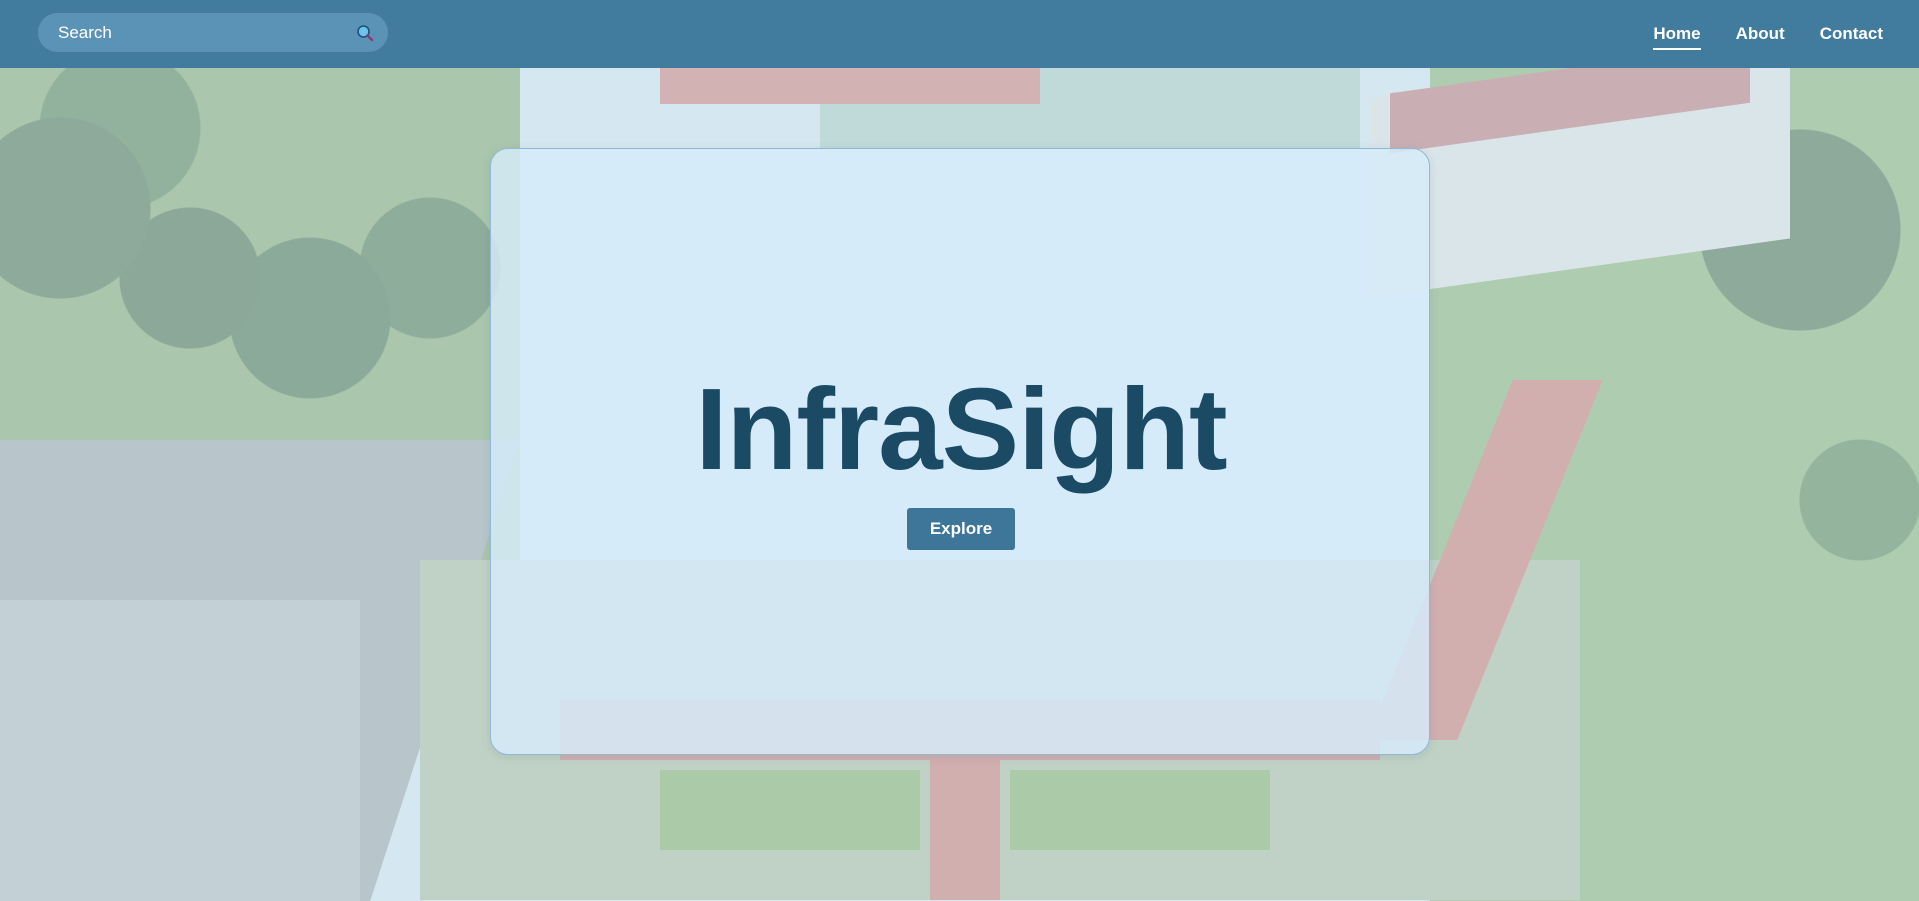 The width and height of the screenshot is (1919, 901). What do you see at coordinates (961, 429) in the screenshot?
I see `hero-title: InfraSight` at bounding box center [961, 429].